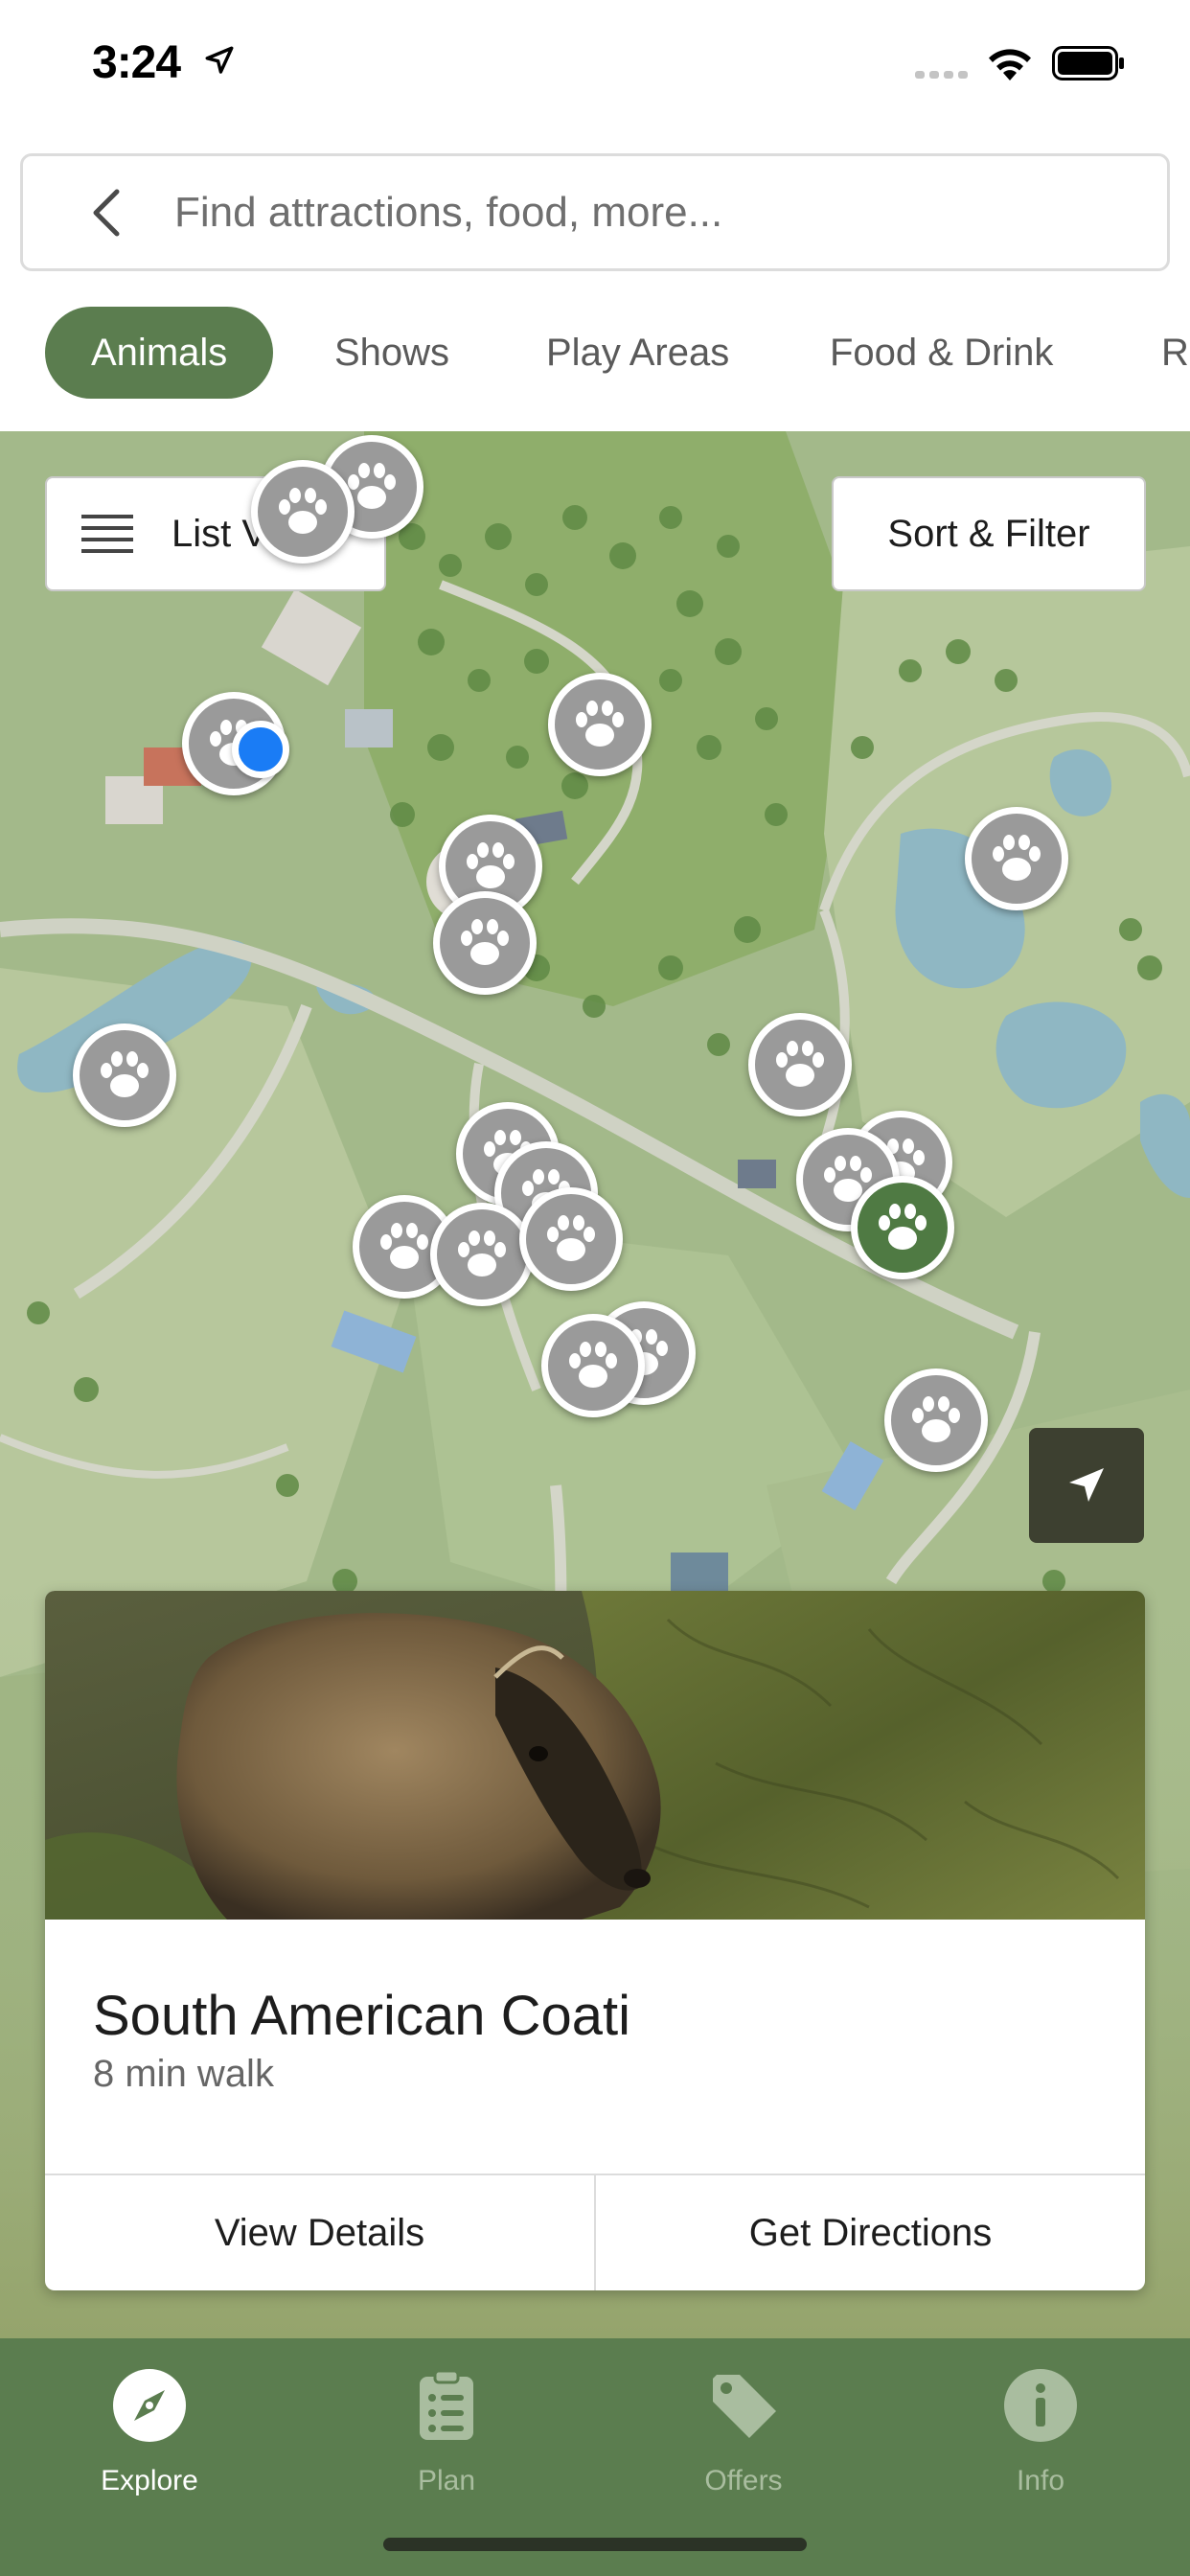  What do you see at coordinates (595, 67) in the screenshot?
I see `status-bar: 3:24` at bounding box center [595, 67].